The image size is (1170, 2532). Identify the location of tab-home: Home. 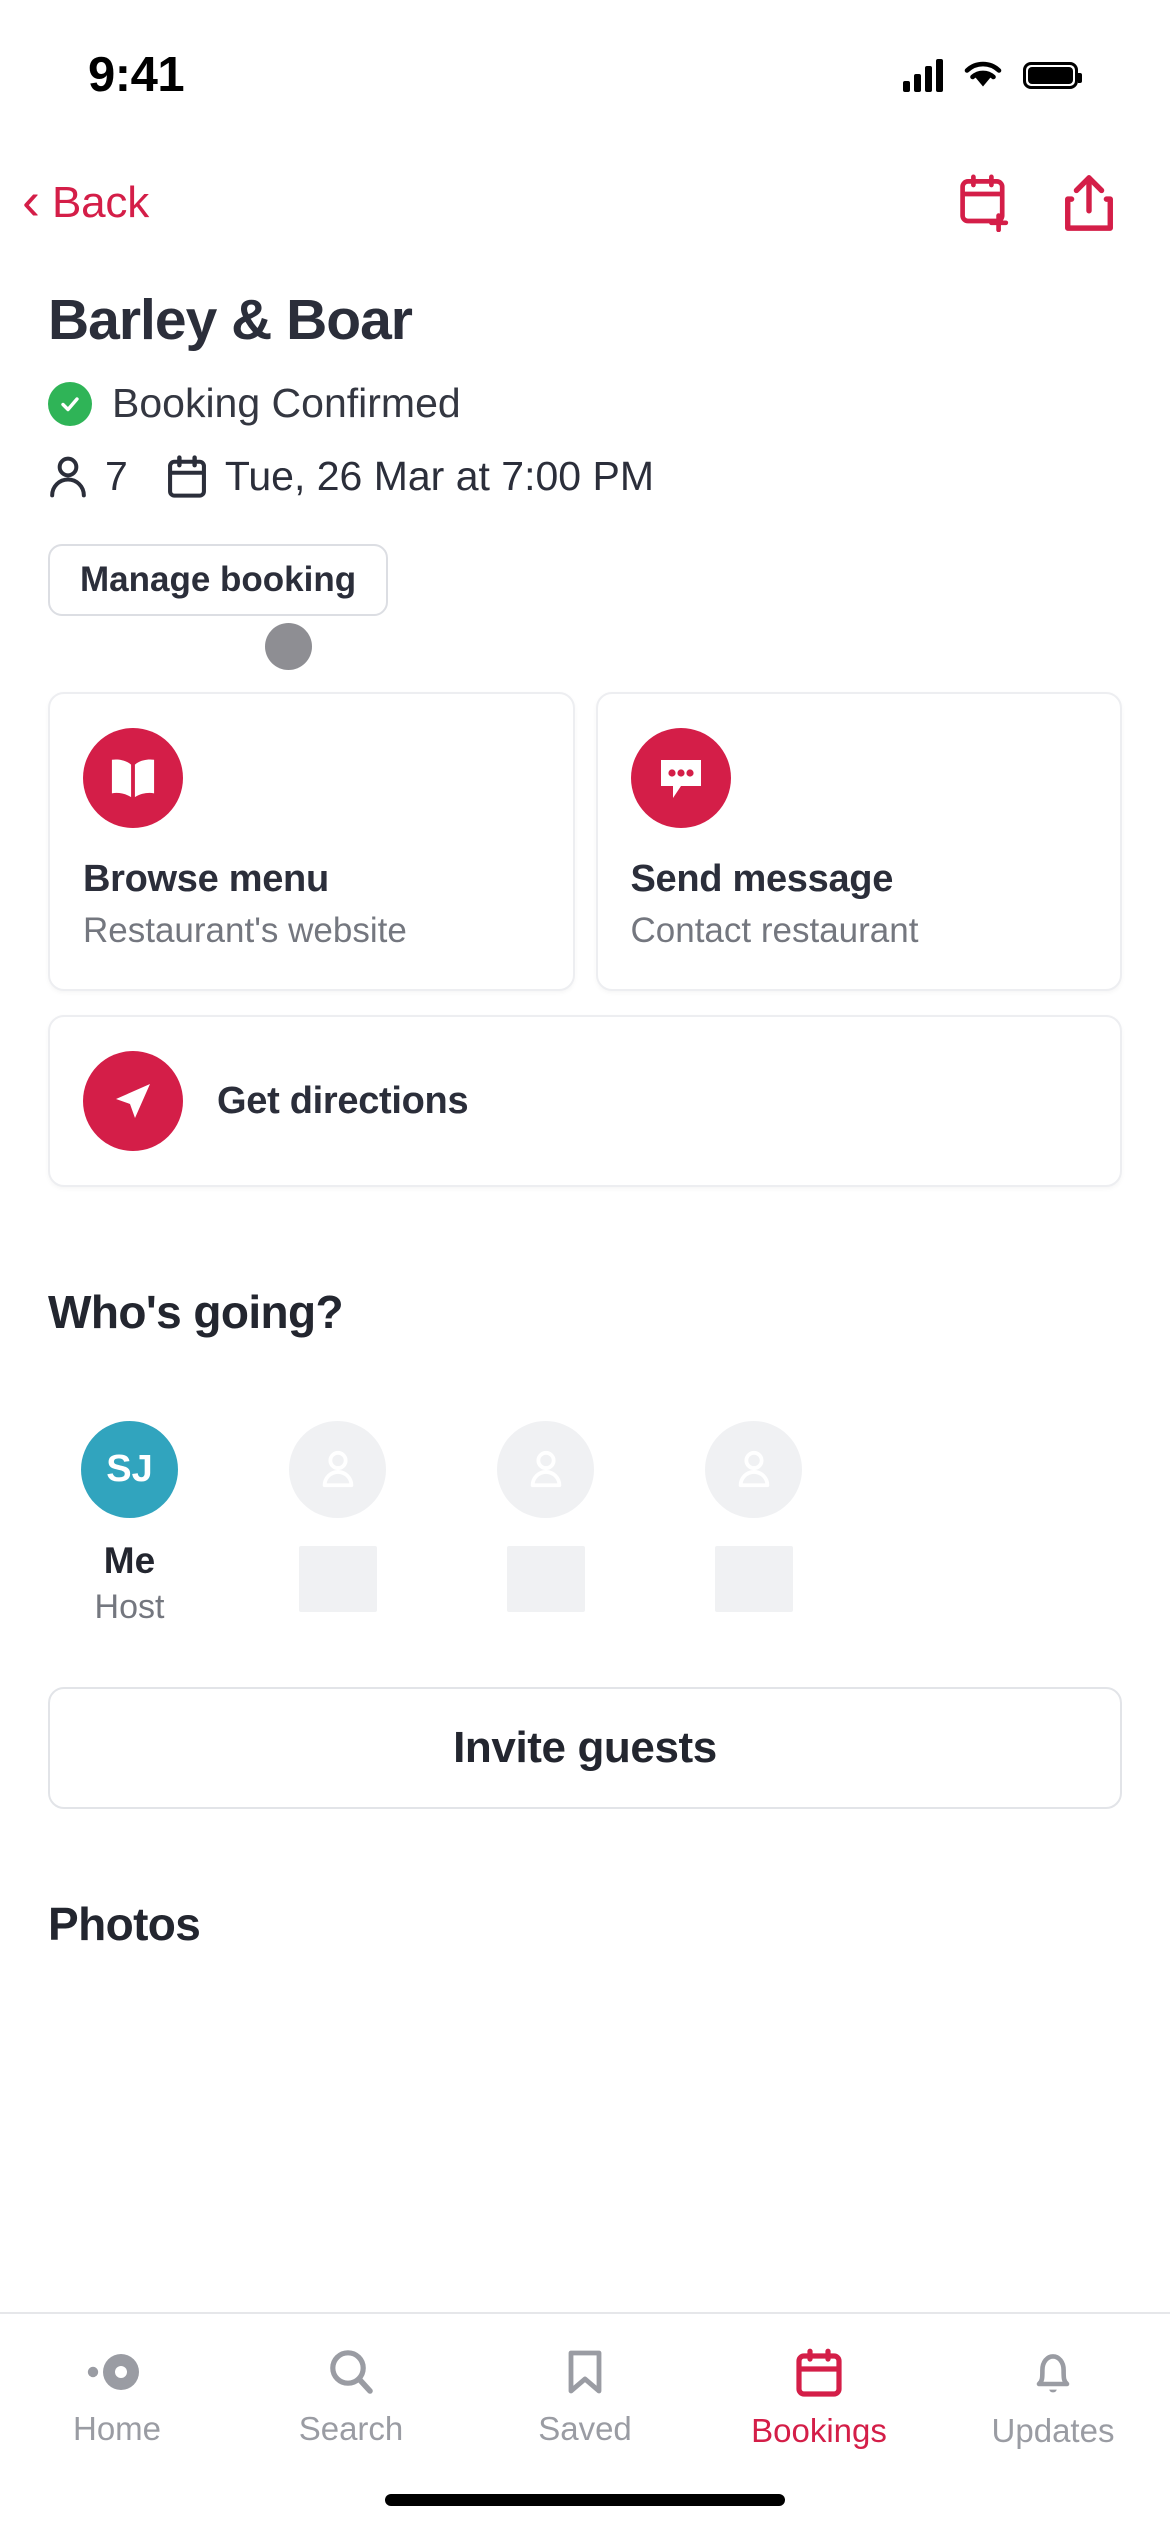
(117, 2398).